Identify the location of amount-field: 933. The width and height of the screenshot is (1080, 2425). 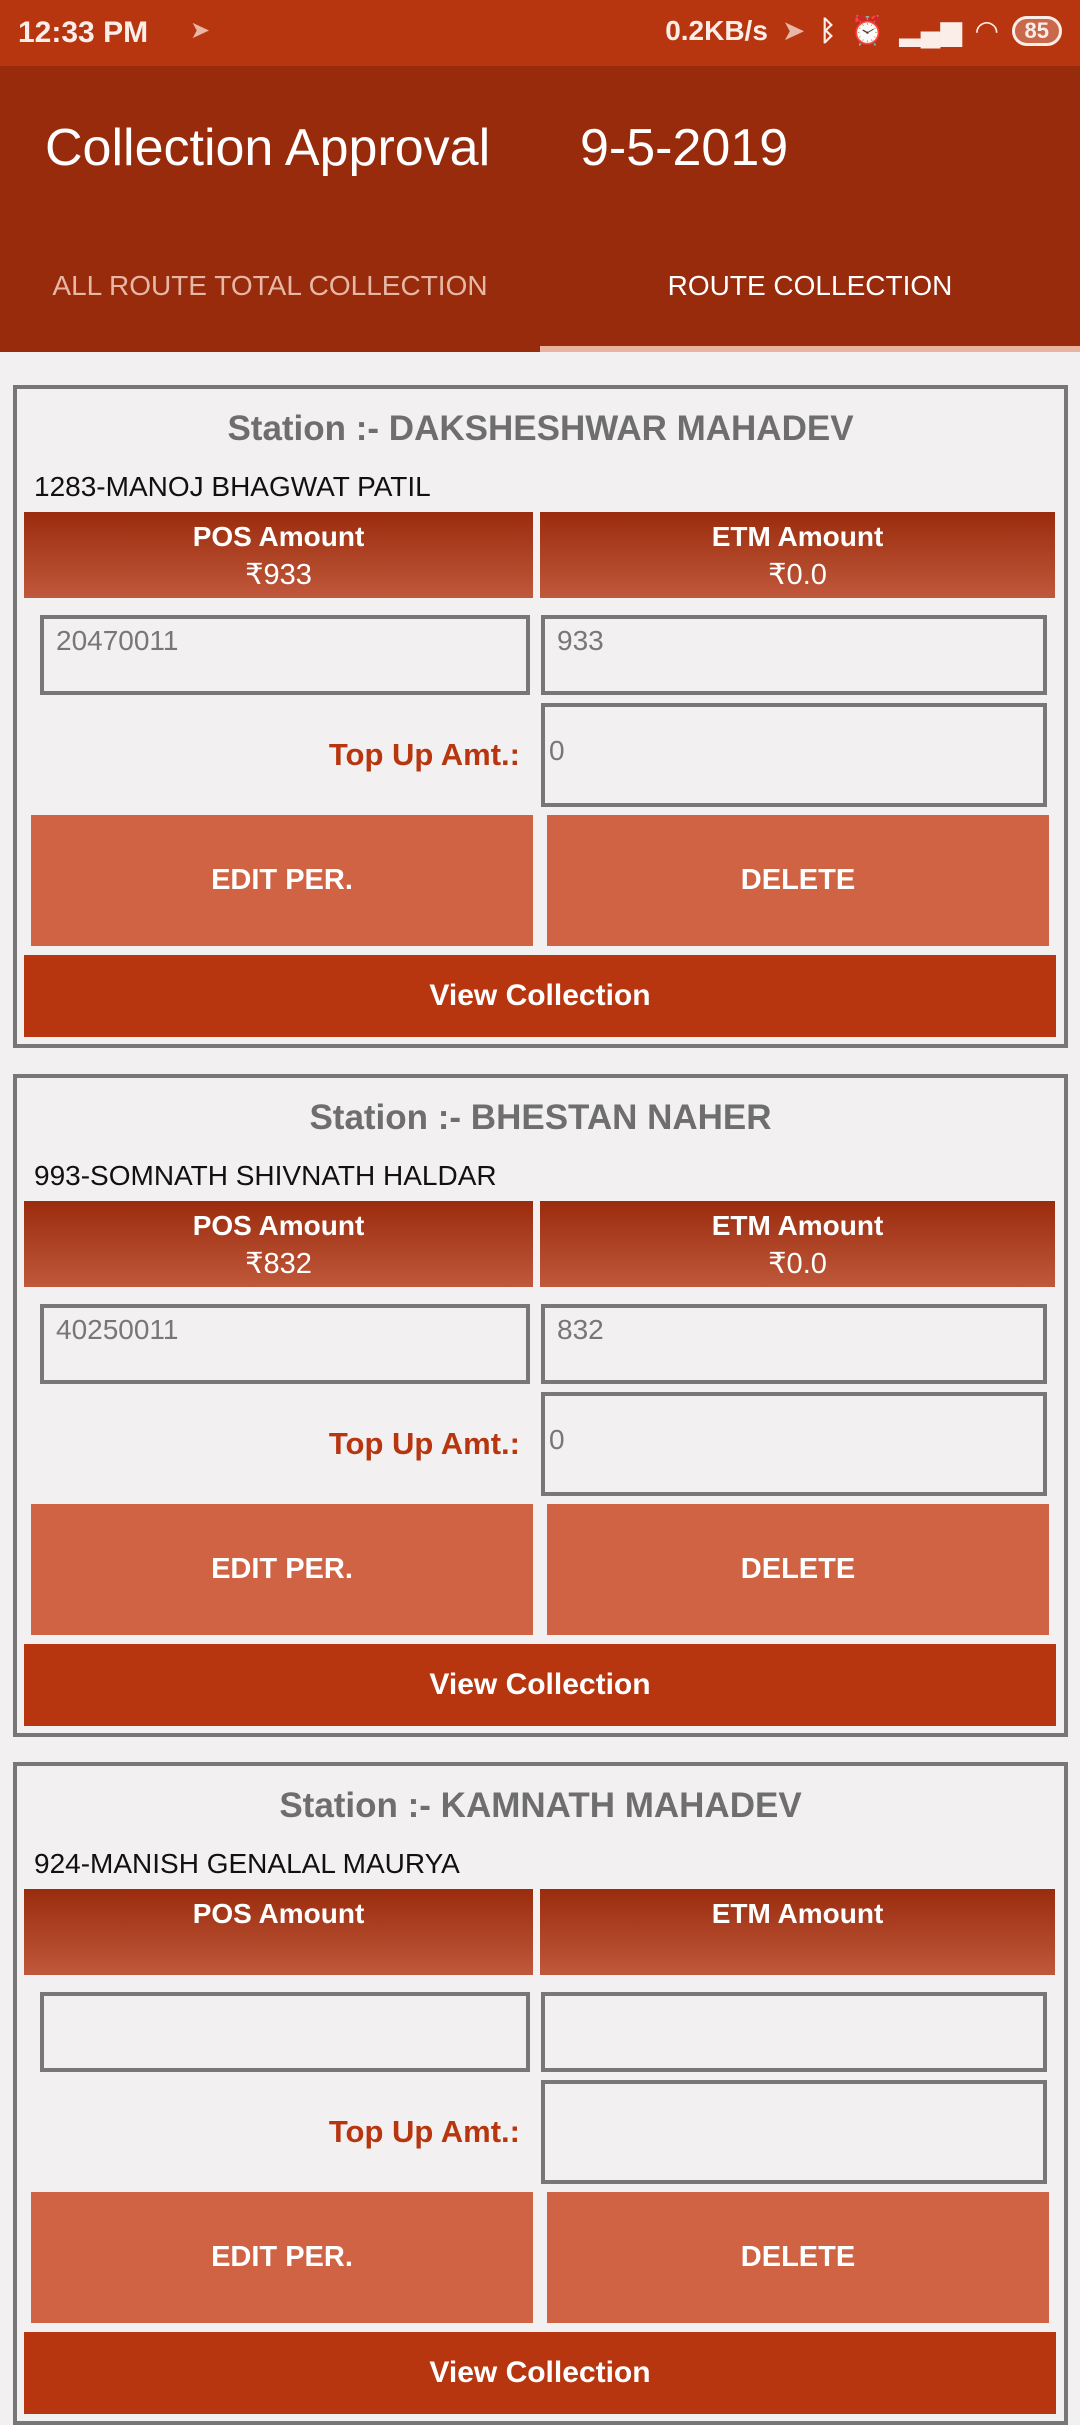
(794, 655).